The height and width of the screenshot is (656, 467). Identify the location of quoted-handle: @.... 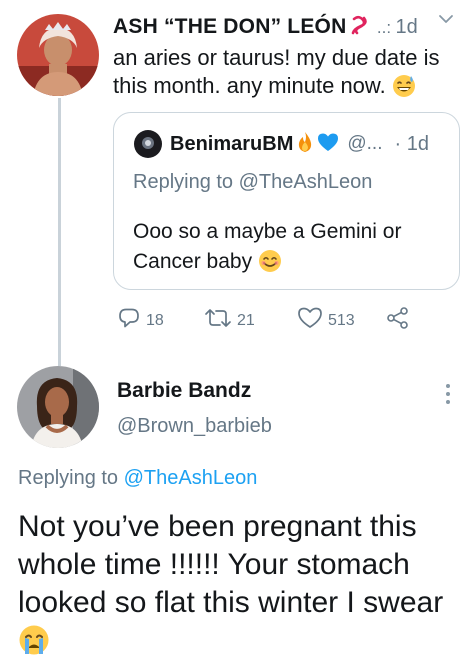
(364, 144).